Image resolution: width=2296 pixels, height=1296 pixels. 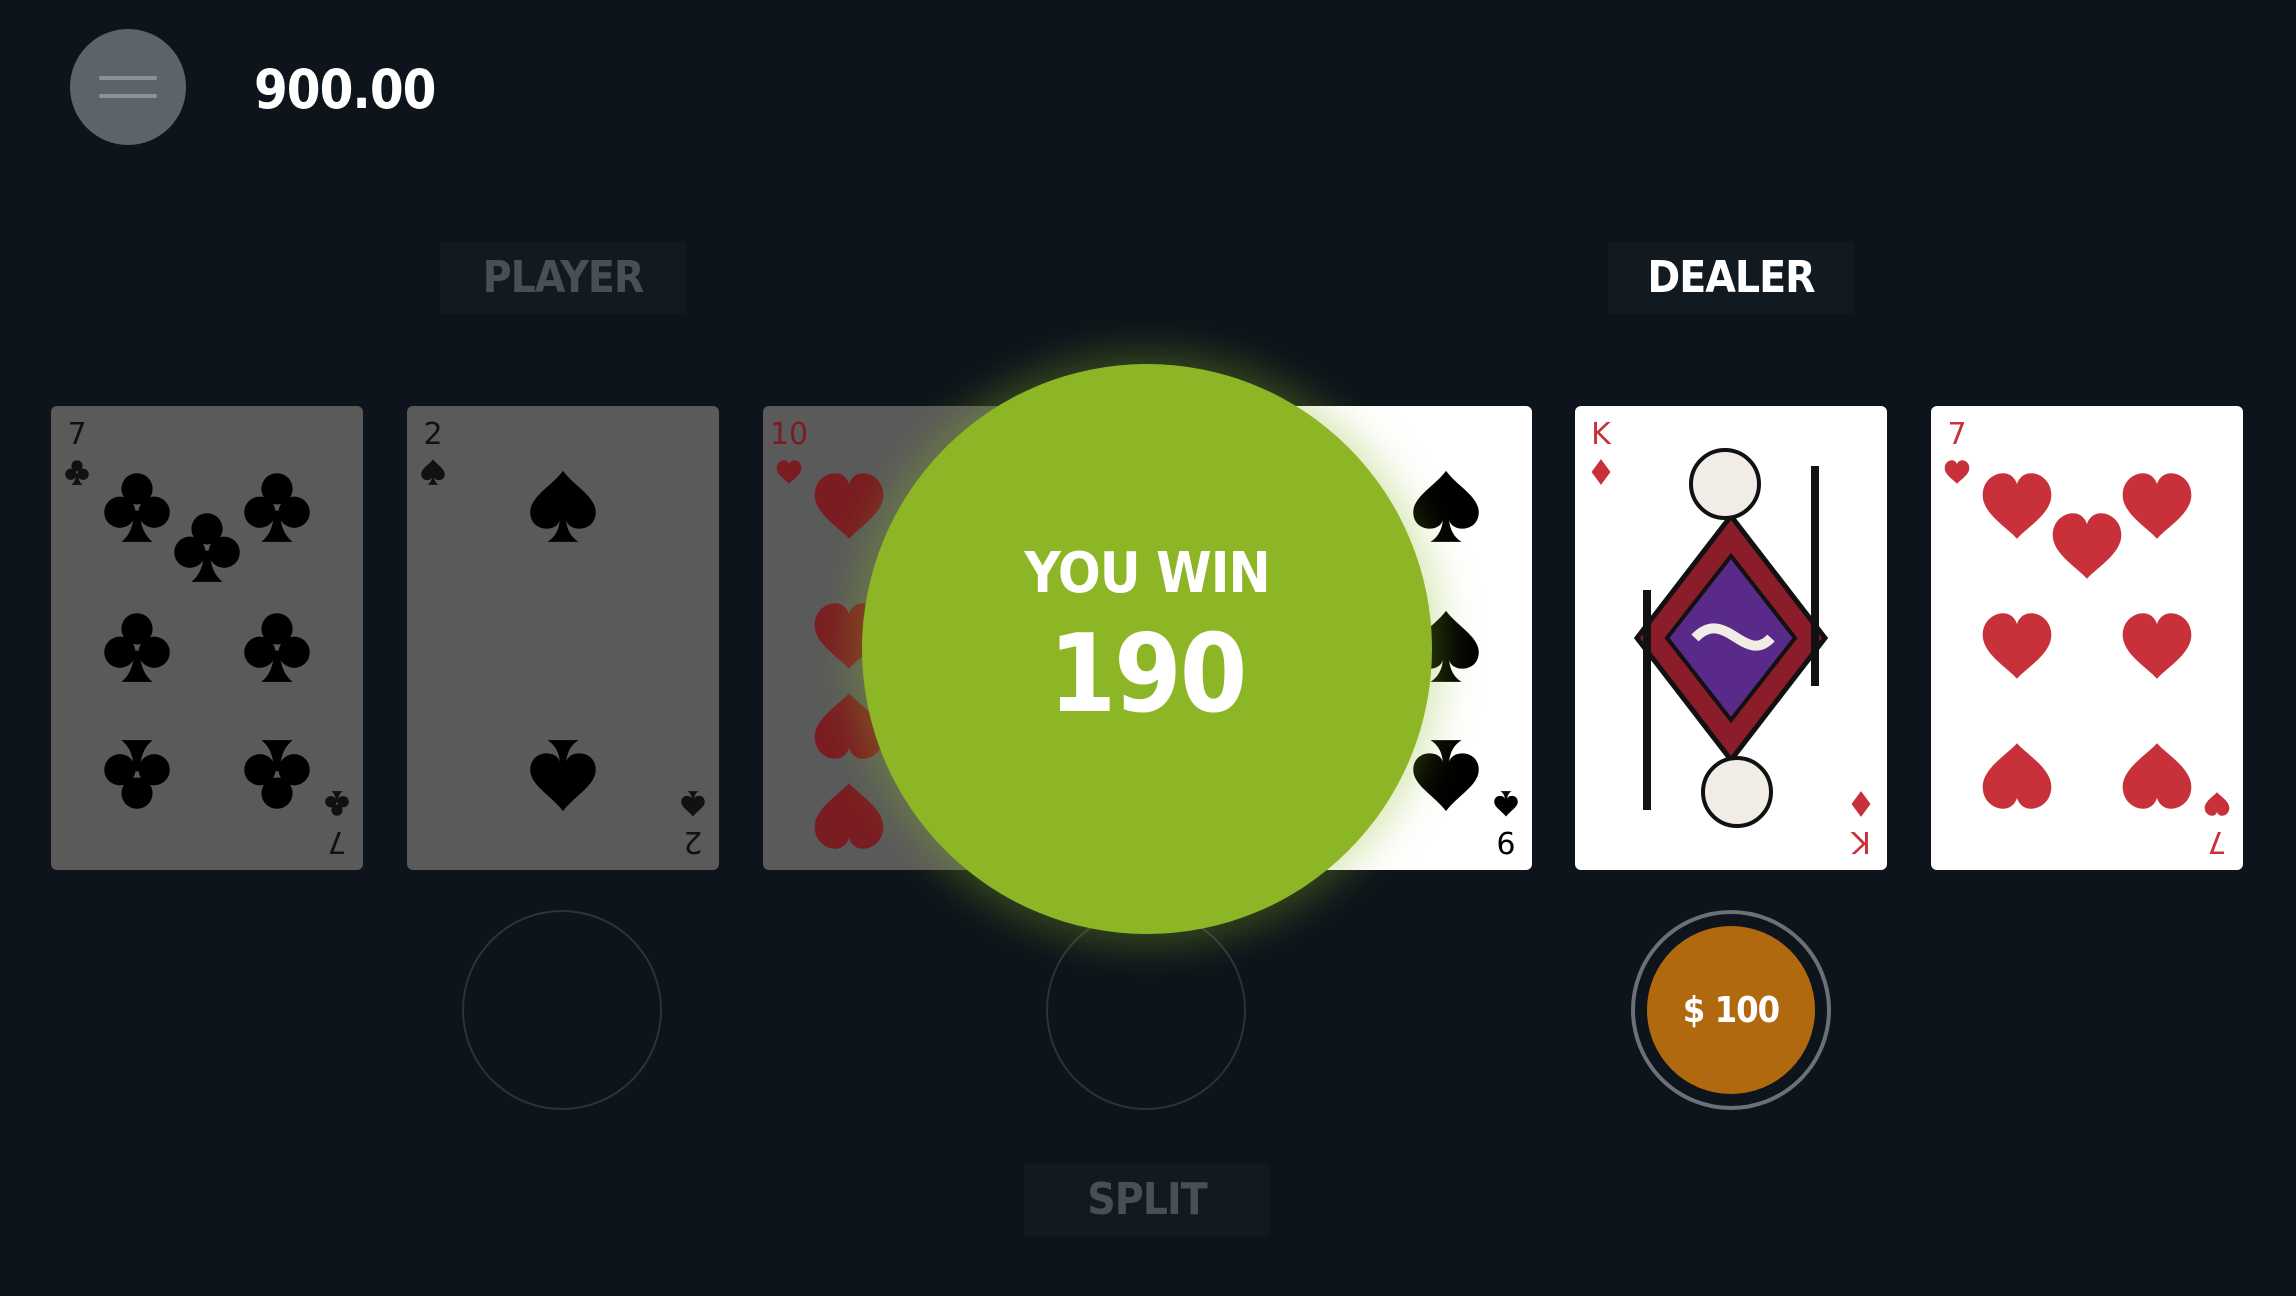 I want to click on win-amount: 190, so click(x=1148, y=674).